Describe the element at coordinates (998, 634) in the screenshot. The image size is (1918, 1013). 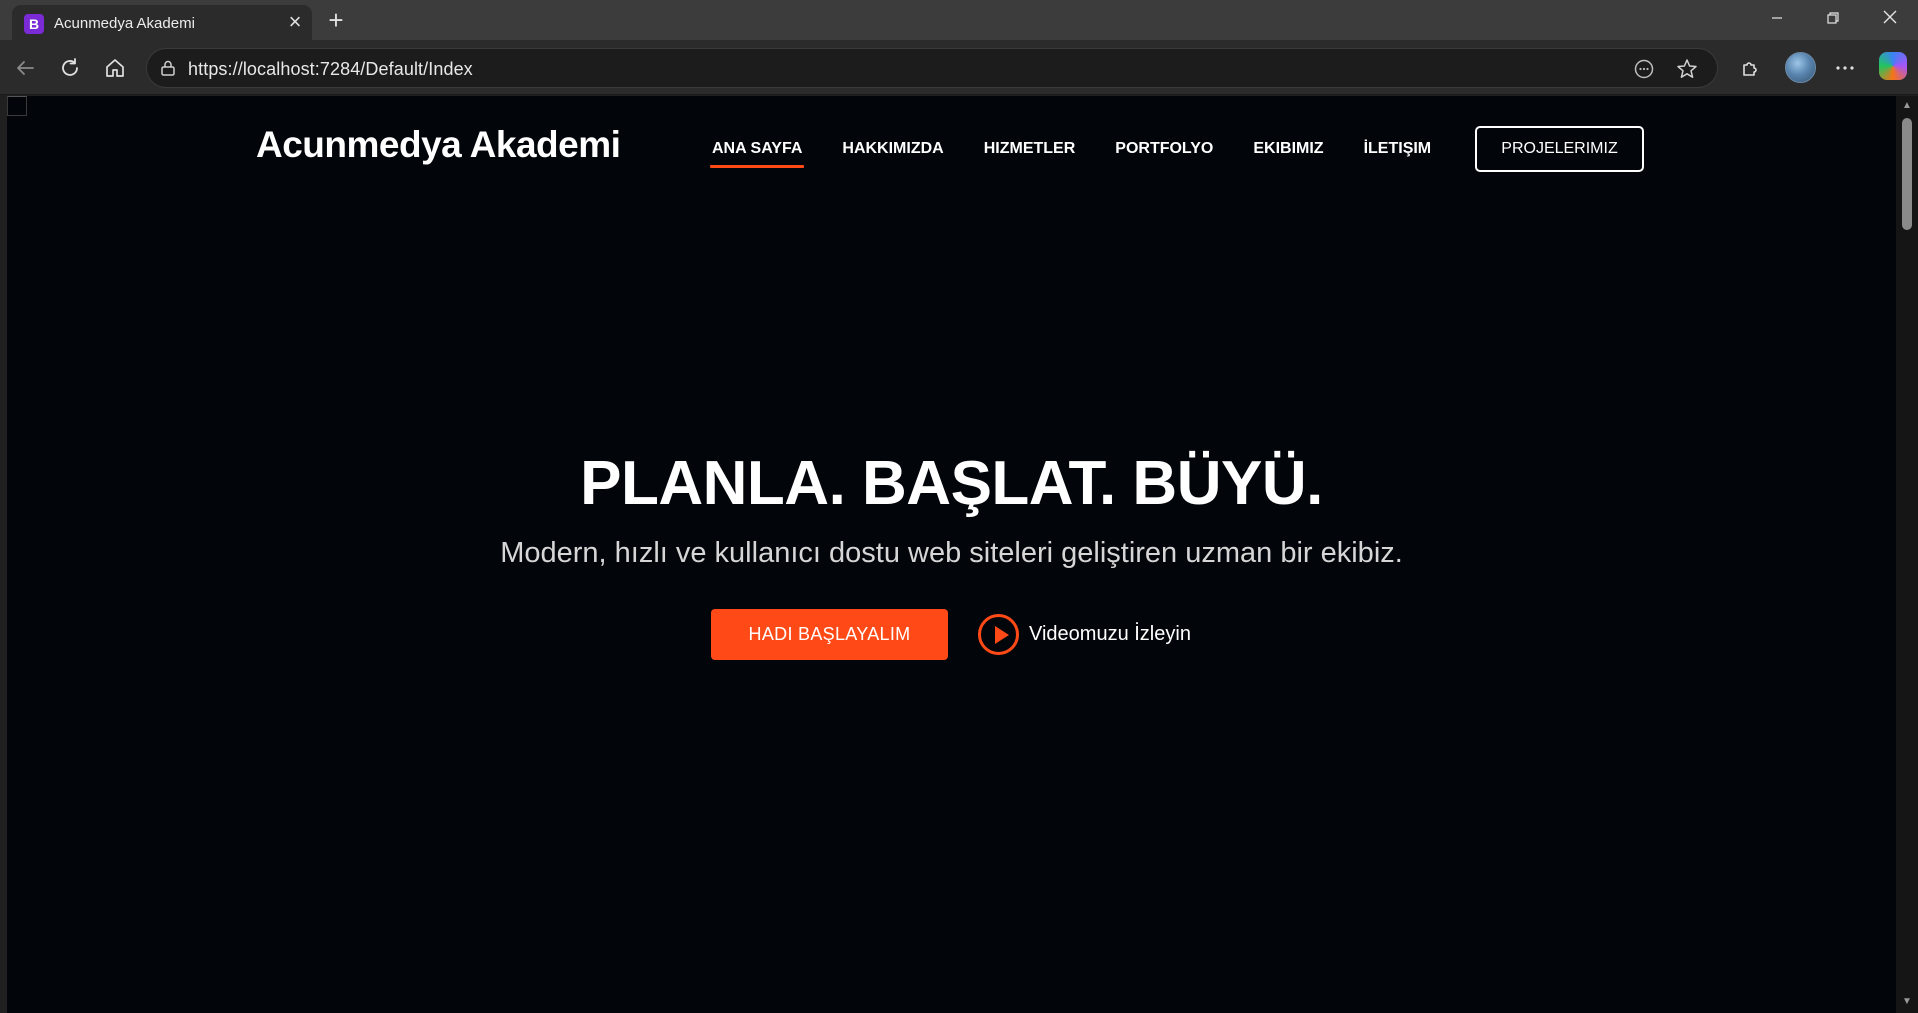
I see `play-icon` at that location.